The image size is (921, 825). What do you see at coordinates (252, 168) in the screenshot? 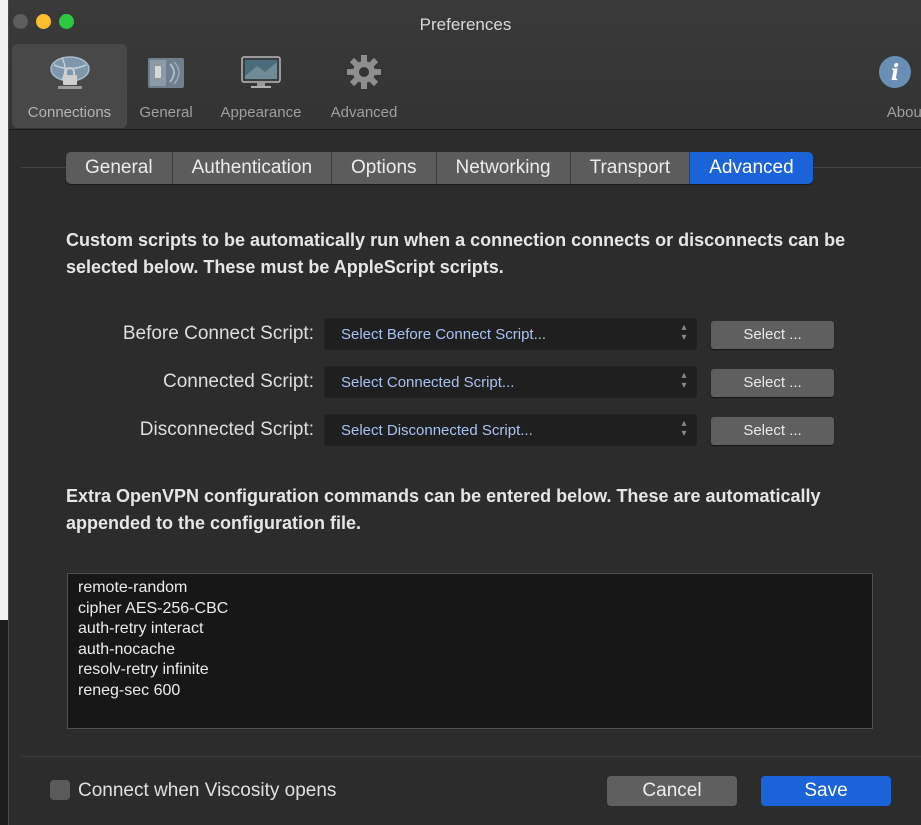
I see `tab-authentication: Authentication` at bounding box center [252, 168].